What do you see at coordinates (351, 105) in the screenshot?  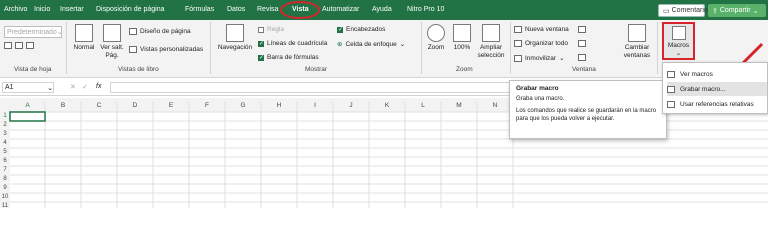 I see `column-header-j: J` at bounding box center [351, 105].